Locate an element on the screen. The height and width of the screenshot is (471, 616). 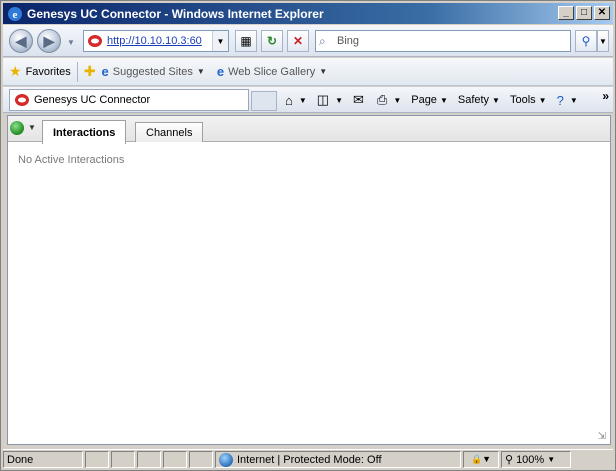
command-buttons: ⌂ ▼ ◫ ▼ ✉ ⎙ ▼ Page ▼ Safety ▼ Tools ▼ ? ▼ is located at coordinates (436, 100).